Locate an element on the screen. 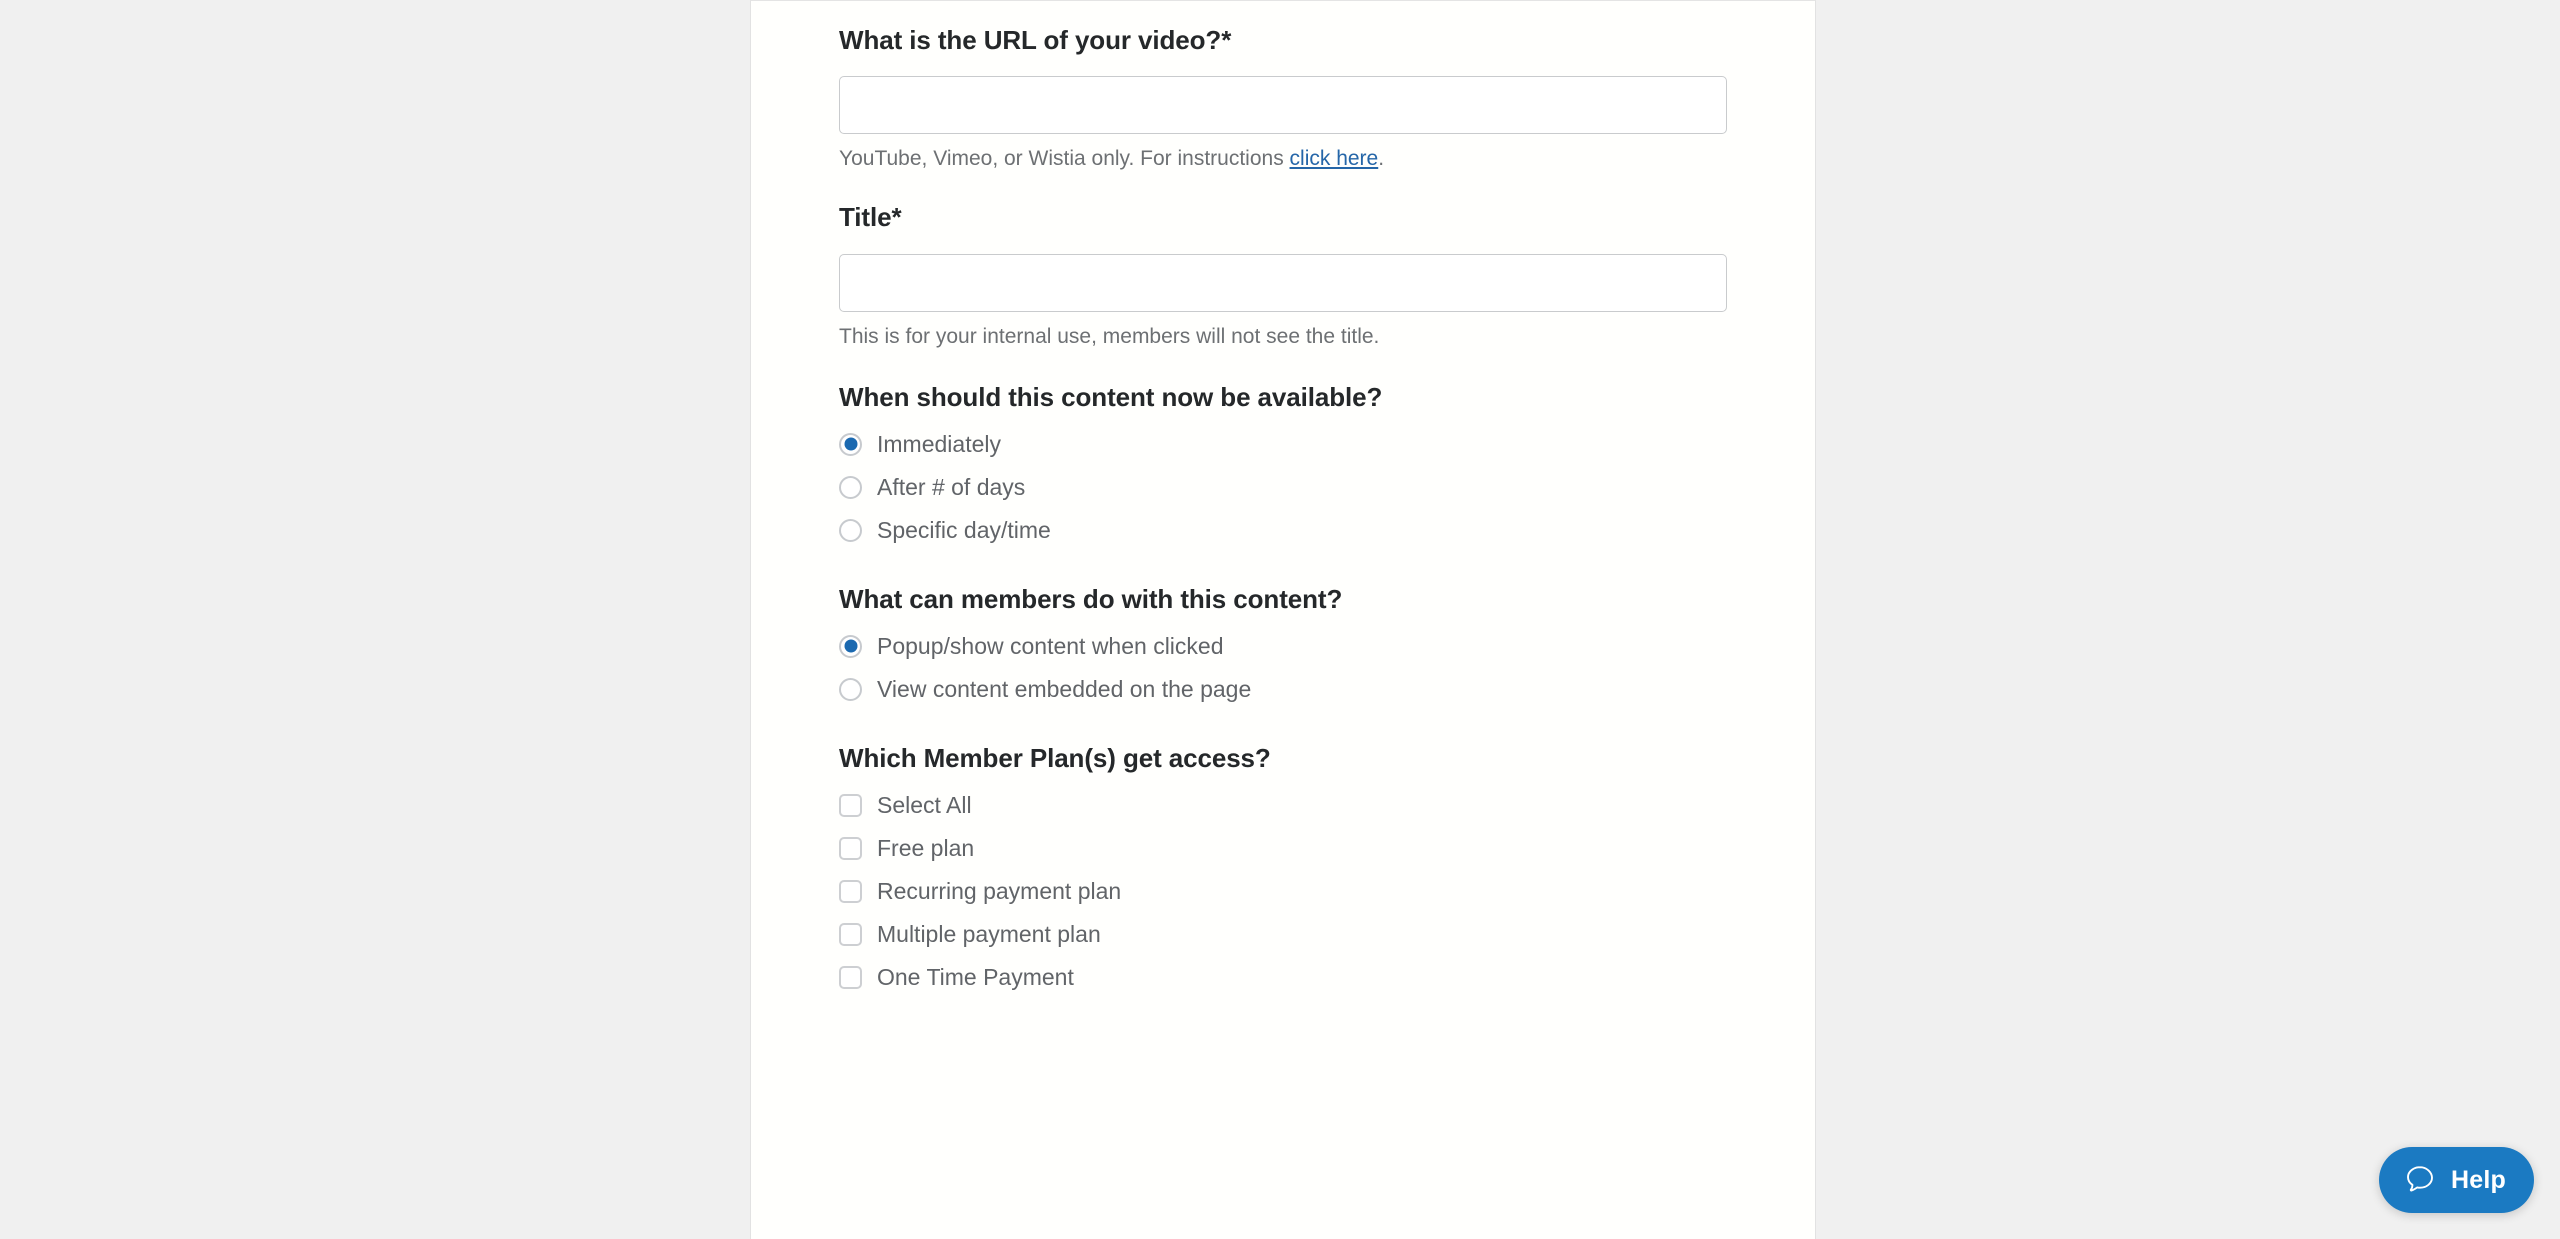 This screenshot has height=1239, width=2560. chat-bubble-icon is located at coordinates (2420, 1179).